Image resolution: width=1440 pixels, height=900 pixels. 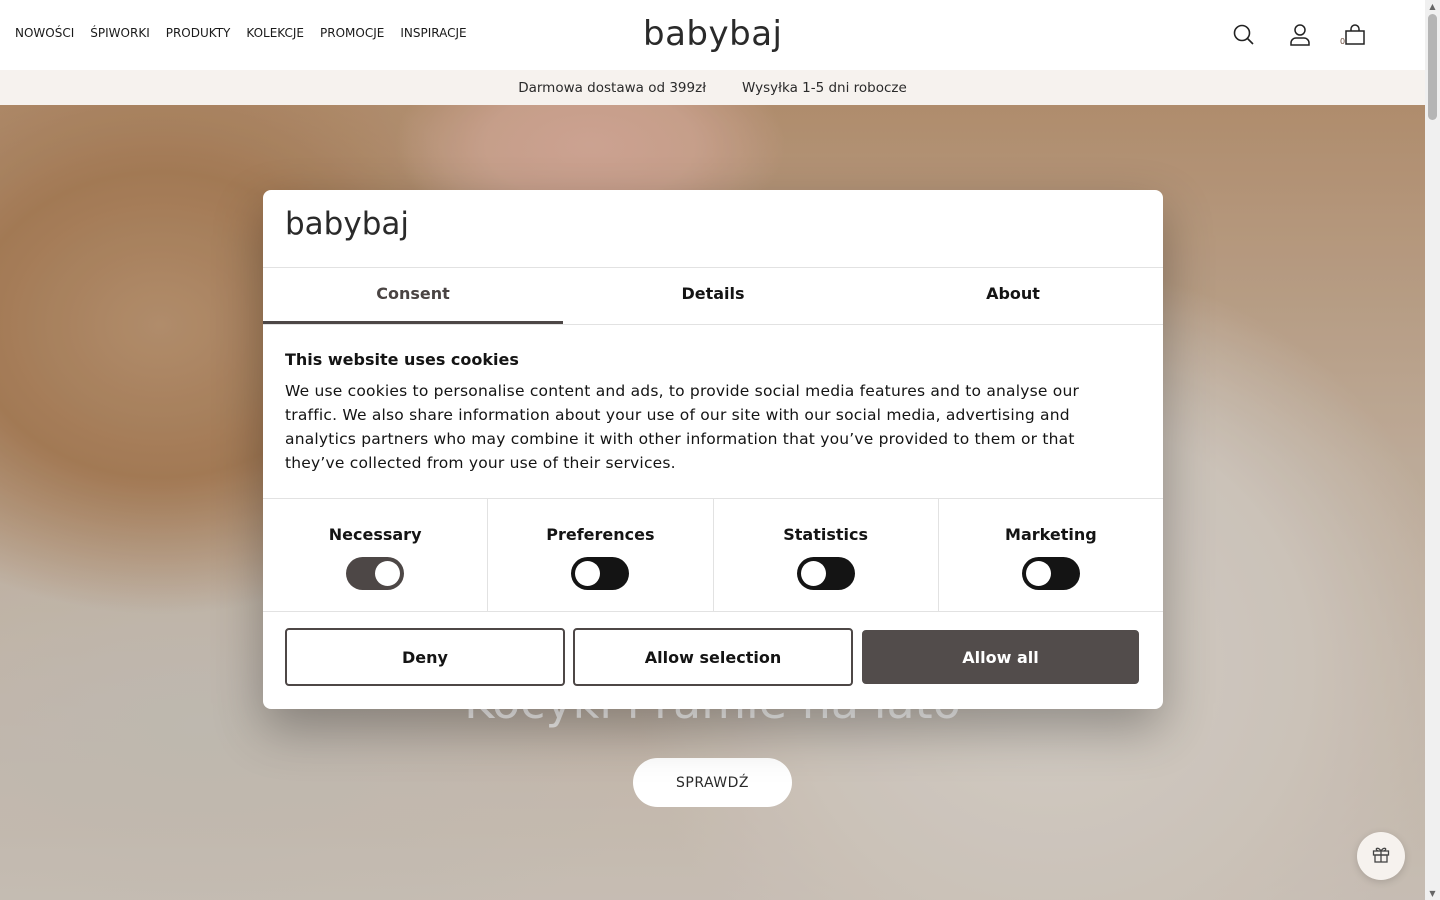 What do you see at coordinates (1355, 35) in the screenshot?
I see `cart-icon` at bounding box center [1355, 35].